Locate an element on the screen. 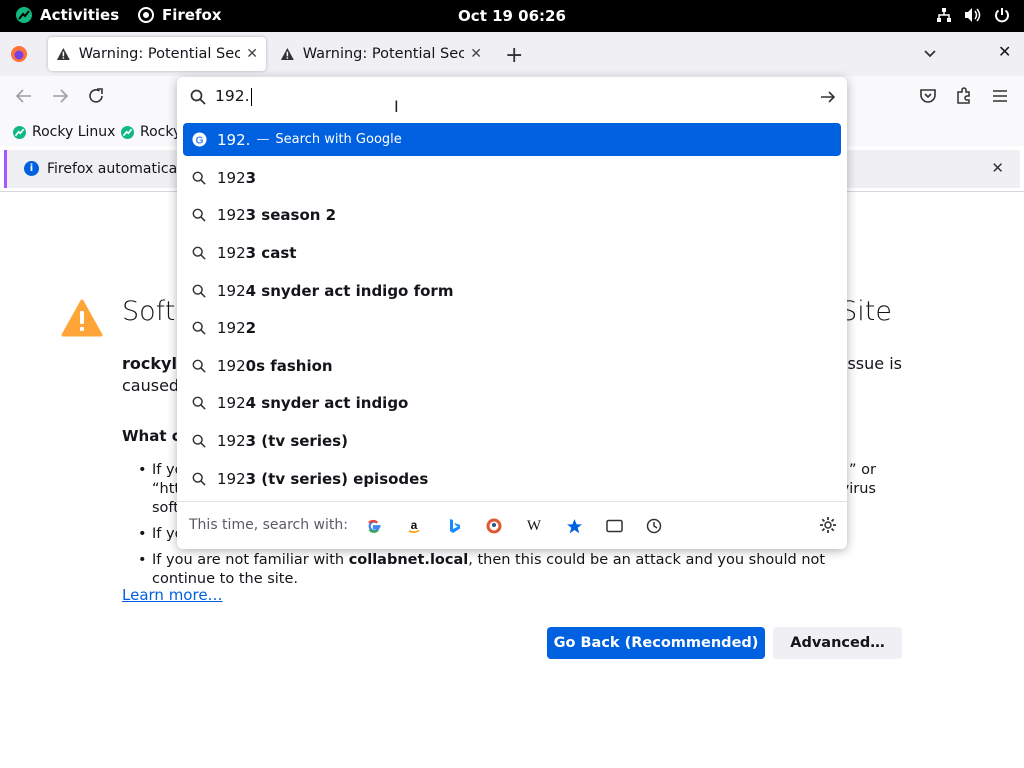 The height and width of the screenshot is (768, 1024). wikipedia-icon: W is located at coordinates (534, 526).